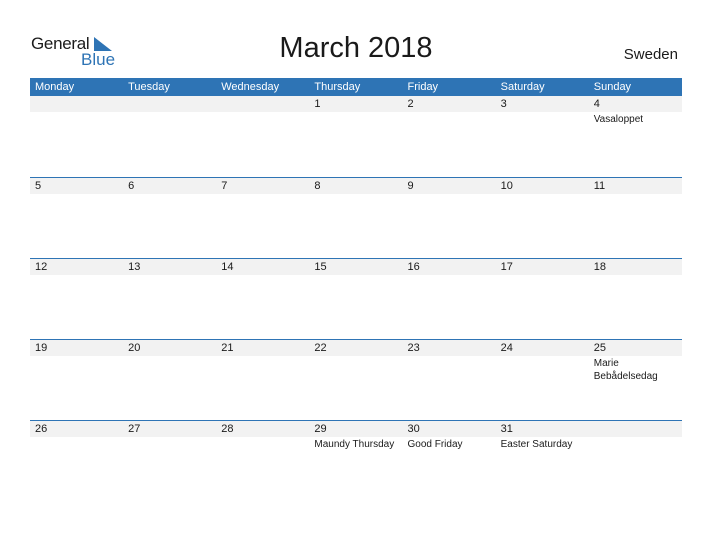 The width and height of the screenshot is (712, 550). I want to click on day-cell: 24, so click(542, 361).